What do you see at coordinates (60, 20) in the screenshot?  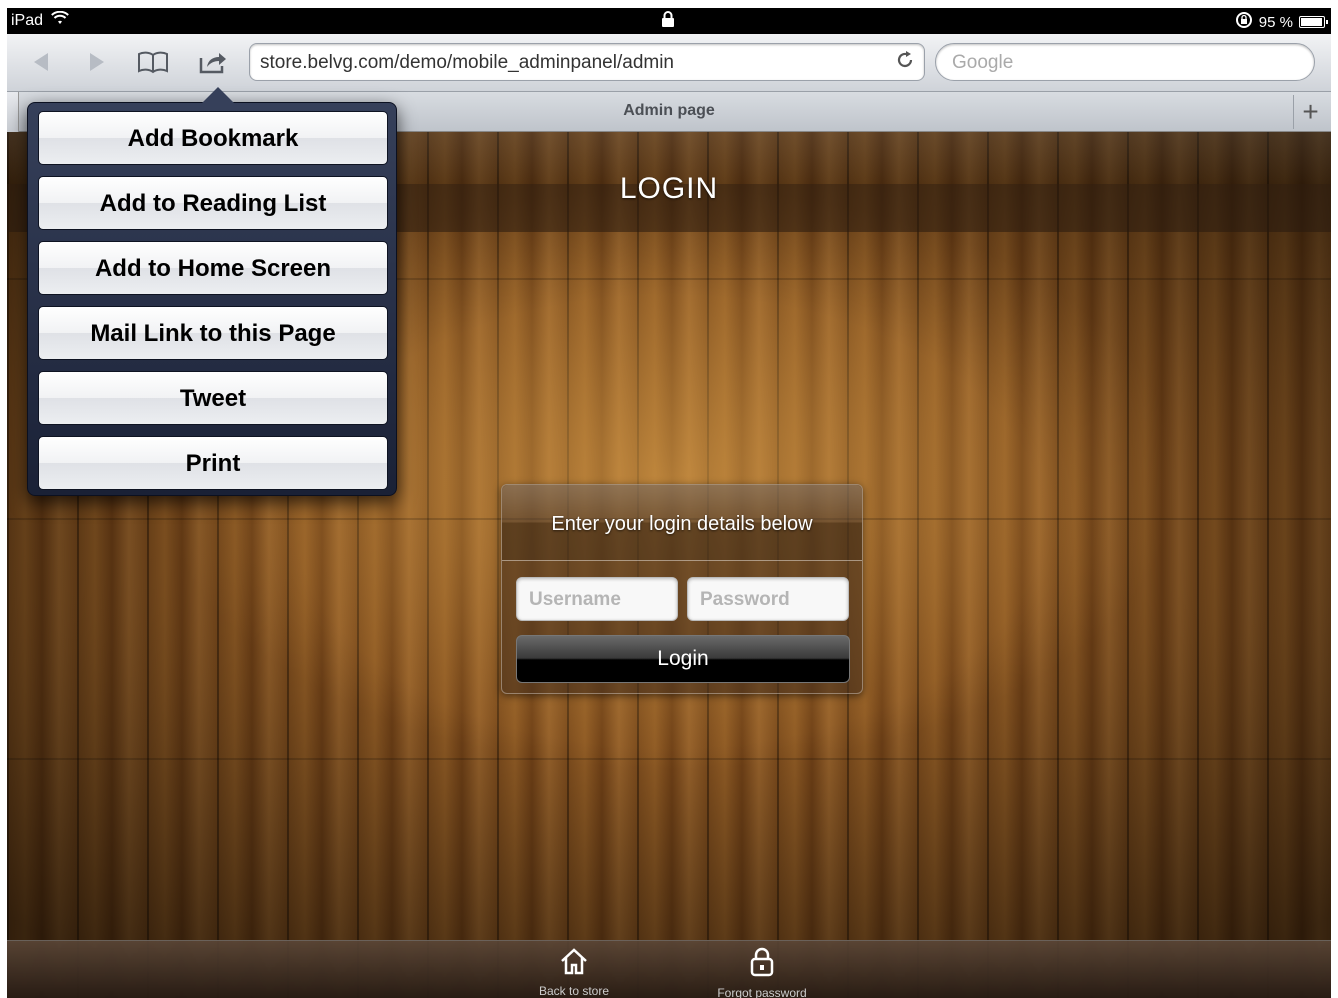 I see `wifi-icon` at bounding box center [60, 20].